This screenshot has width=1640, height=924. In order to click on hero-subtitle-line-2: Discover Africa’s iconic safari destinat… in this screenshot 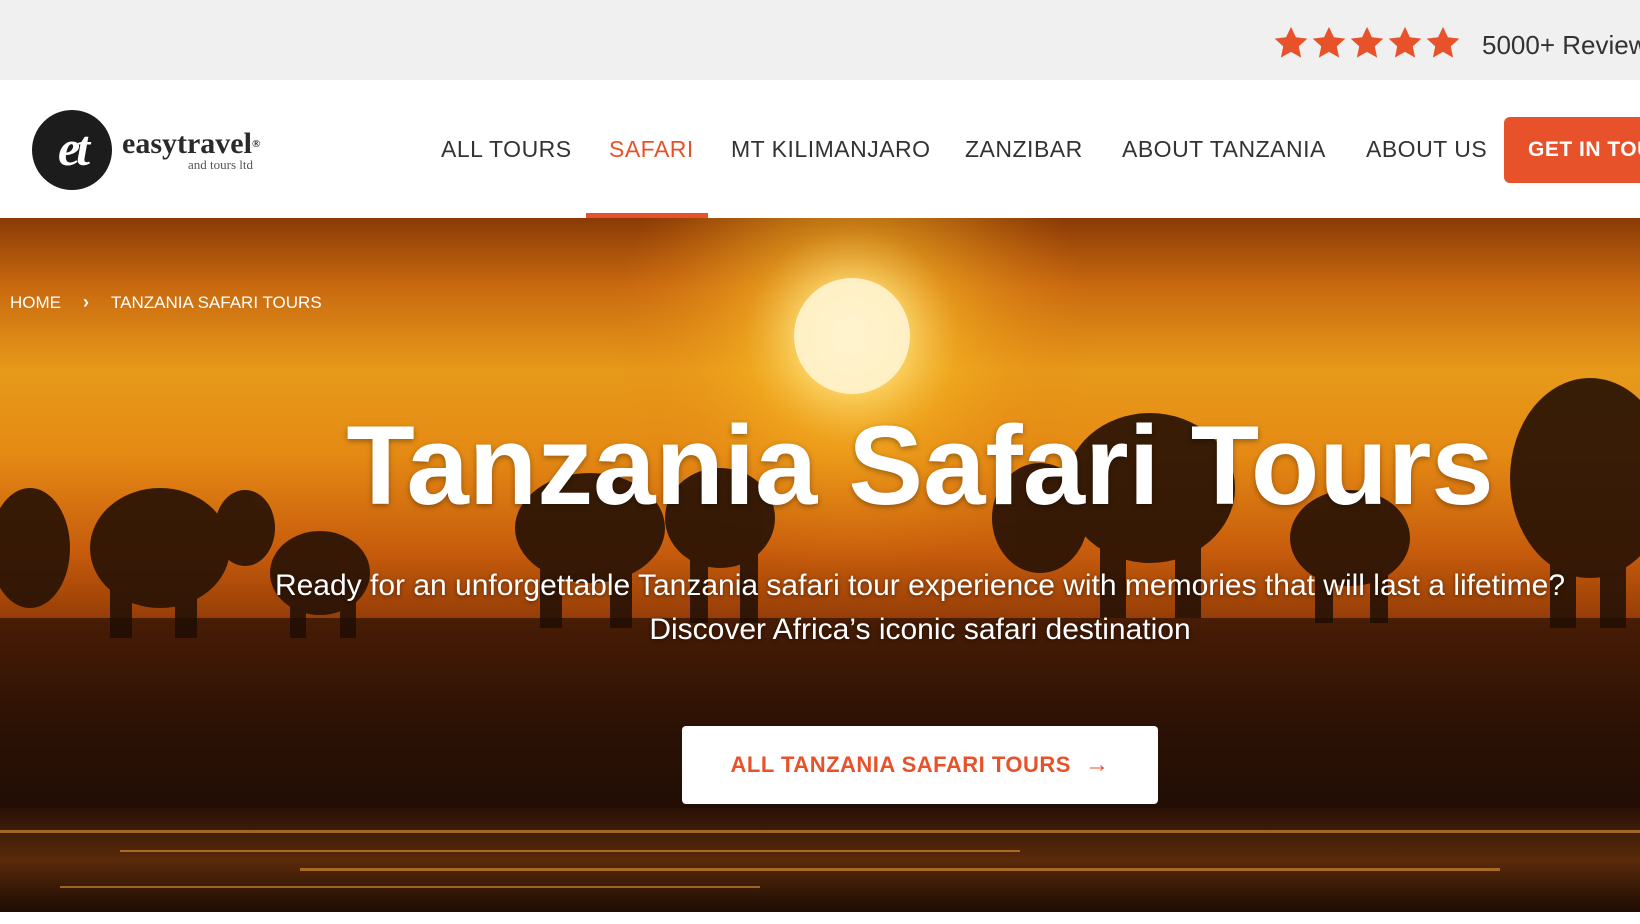, I will do `click(920, 629)`.